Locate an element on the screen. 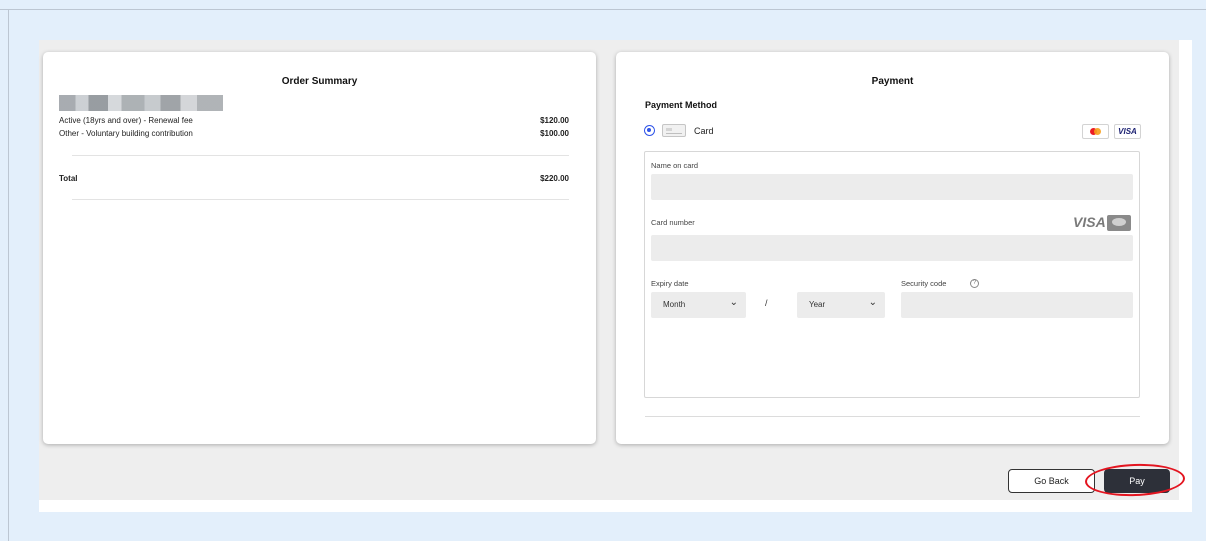  window-border-top is located at coordinates (603, 9).